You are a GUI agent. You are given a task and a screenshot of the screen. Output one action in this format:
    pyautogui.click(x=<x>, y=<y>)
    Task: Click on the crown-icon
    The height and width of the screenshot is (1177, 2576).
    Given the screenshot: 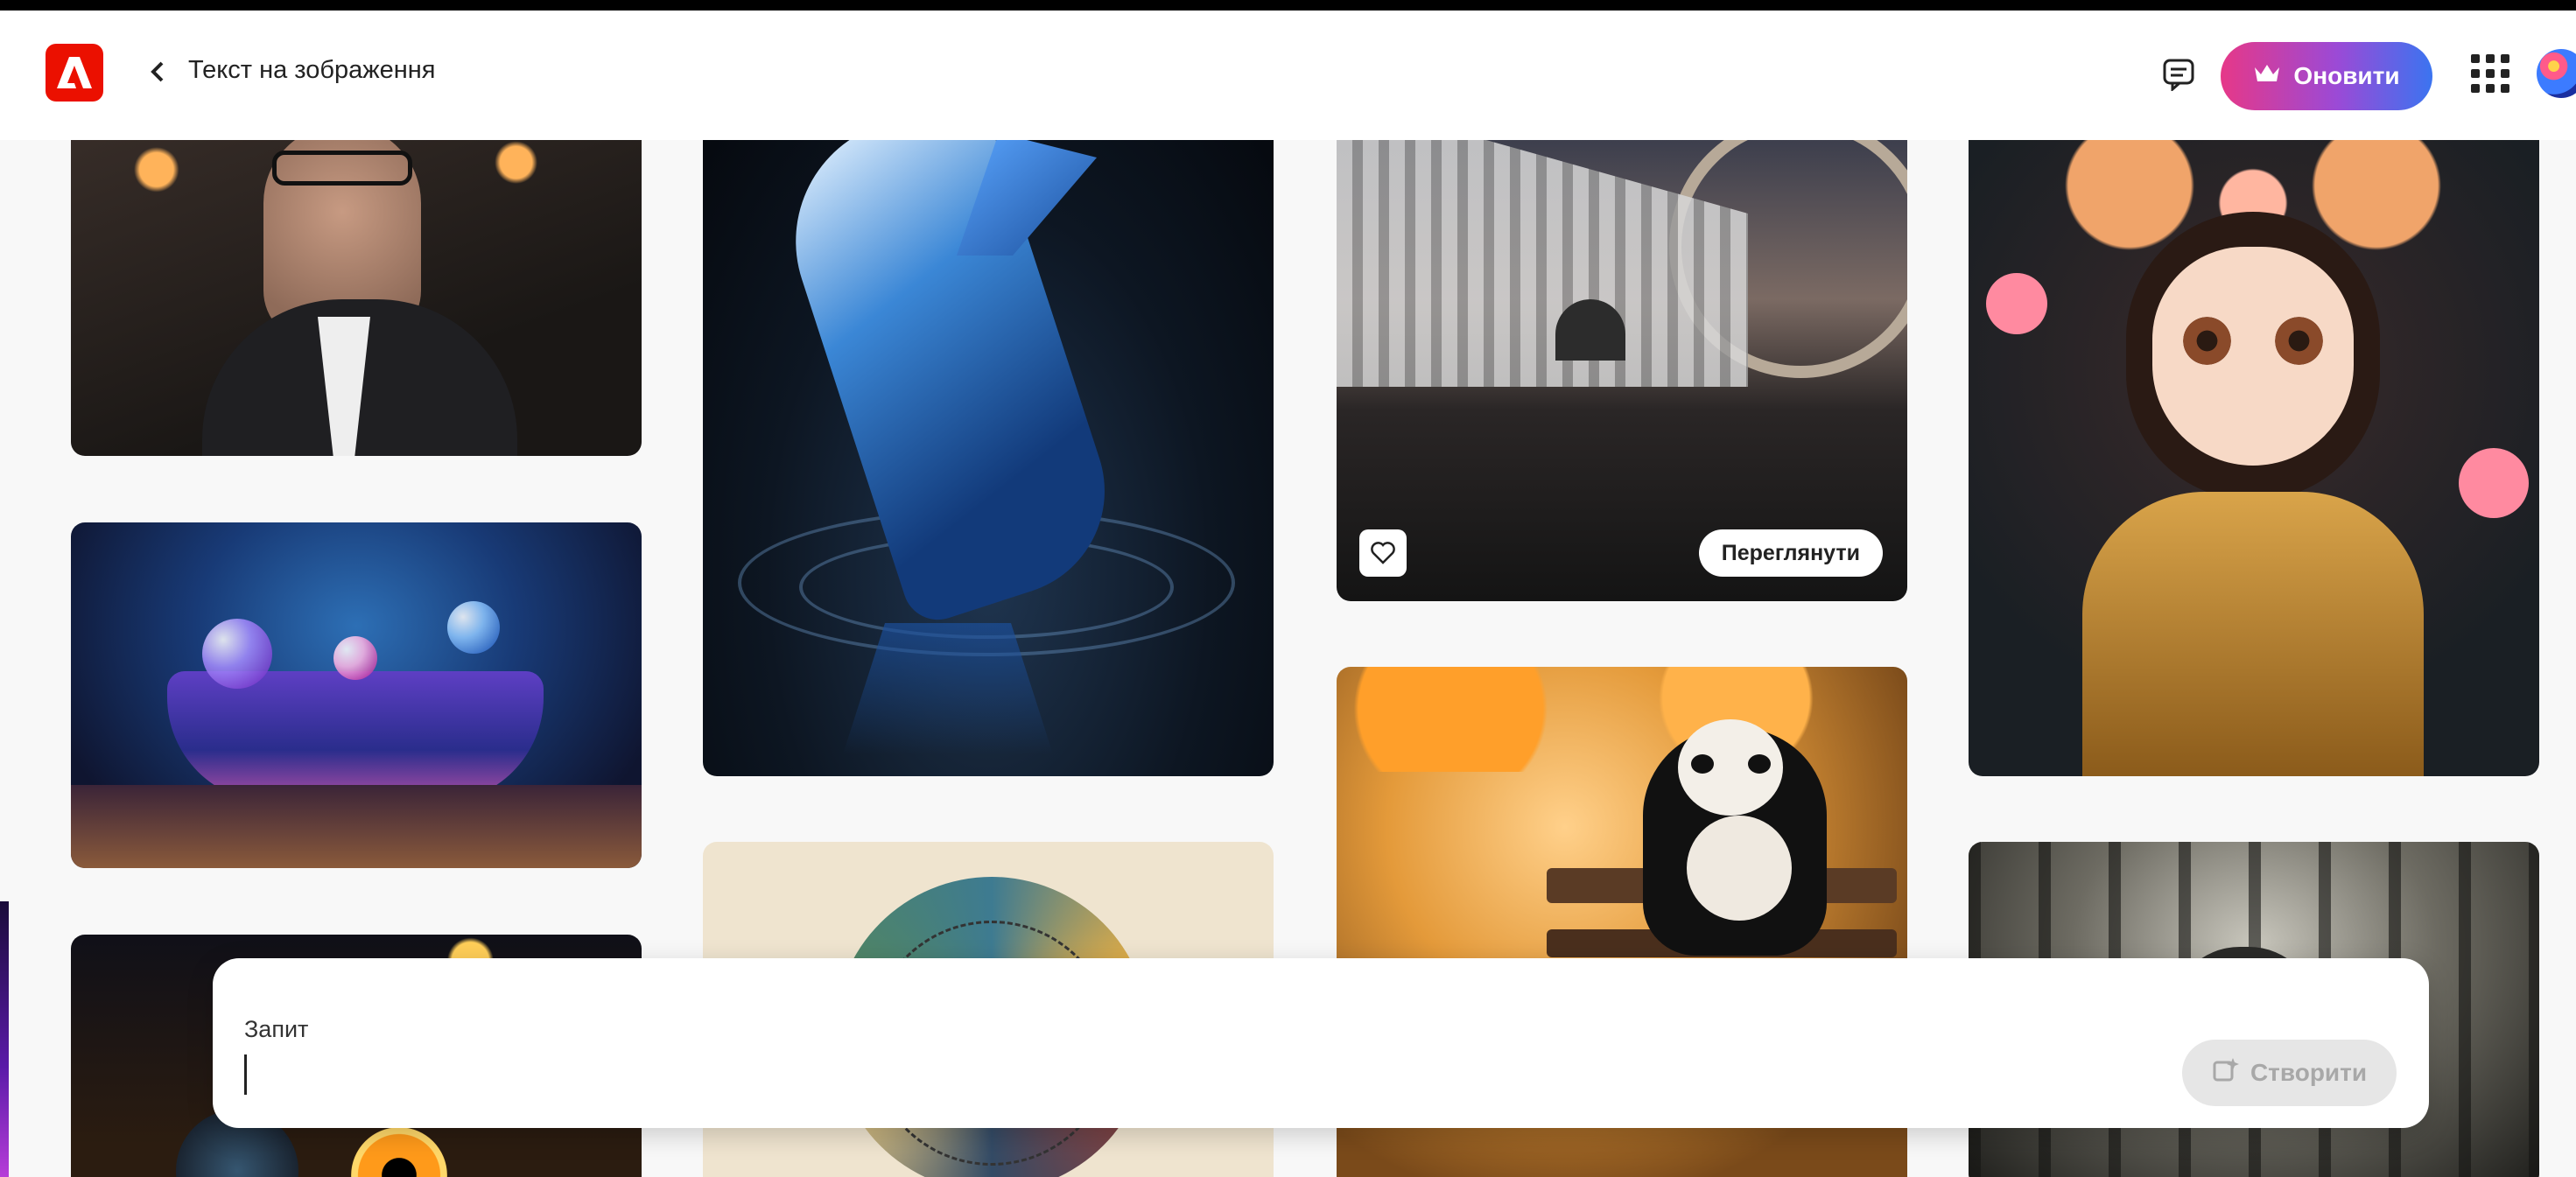 What is the action you would take?
    pyautogui.click(x=2267, y=76)
    